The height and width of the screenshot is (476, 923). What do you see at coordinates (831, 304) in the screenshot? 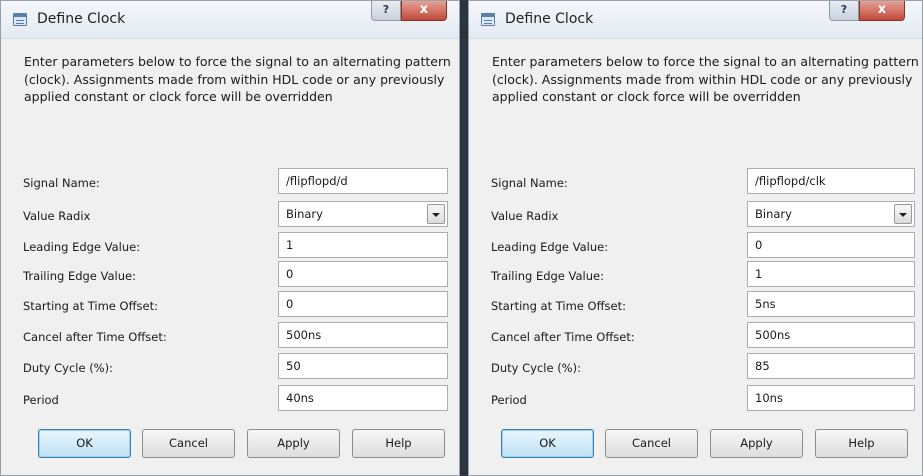
I see `start-offset-input: 5ns` at bounding box center [831, 304].